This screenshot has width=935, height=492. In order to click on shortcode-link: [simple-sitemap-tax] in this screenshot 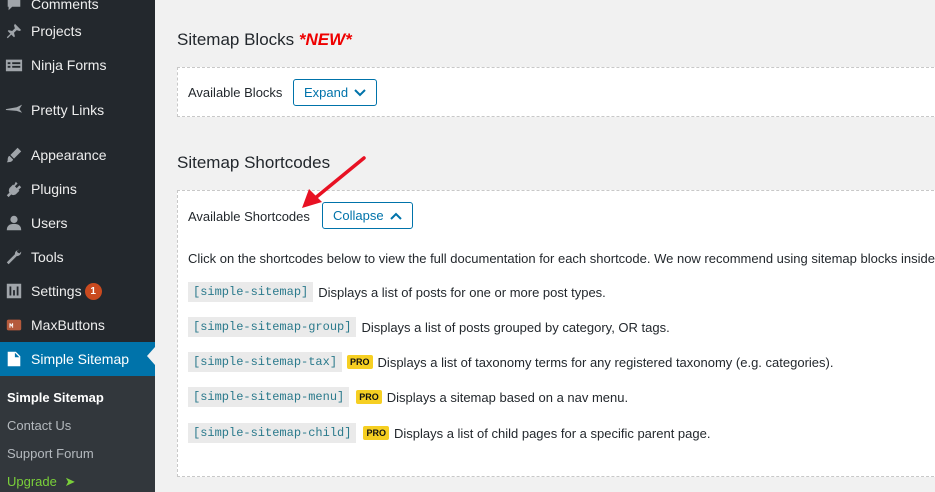, I will do `click(265, 362)`.